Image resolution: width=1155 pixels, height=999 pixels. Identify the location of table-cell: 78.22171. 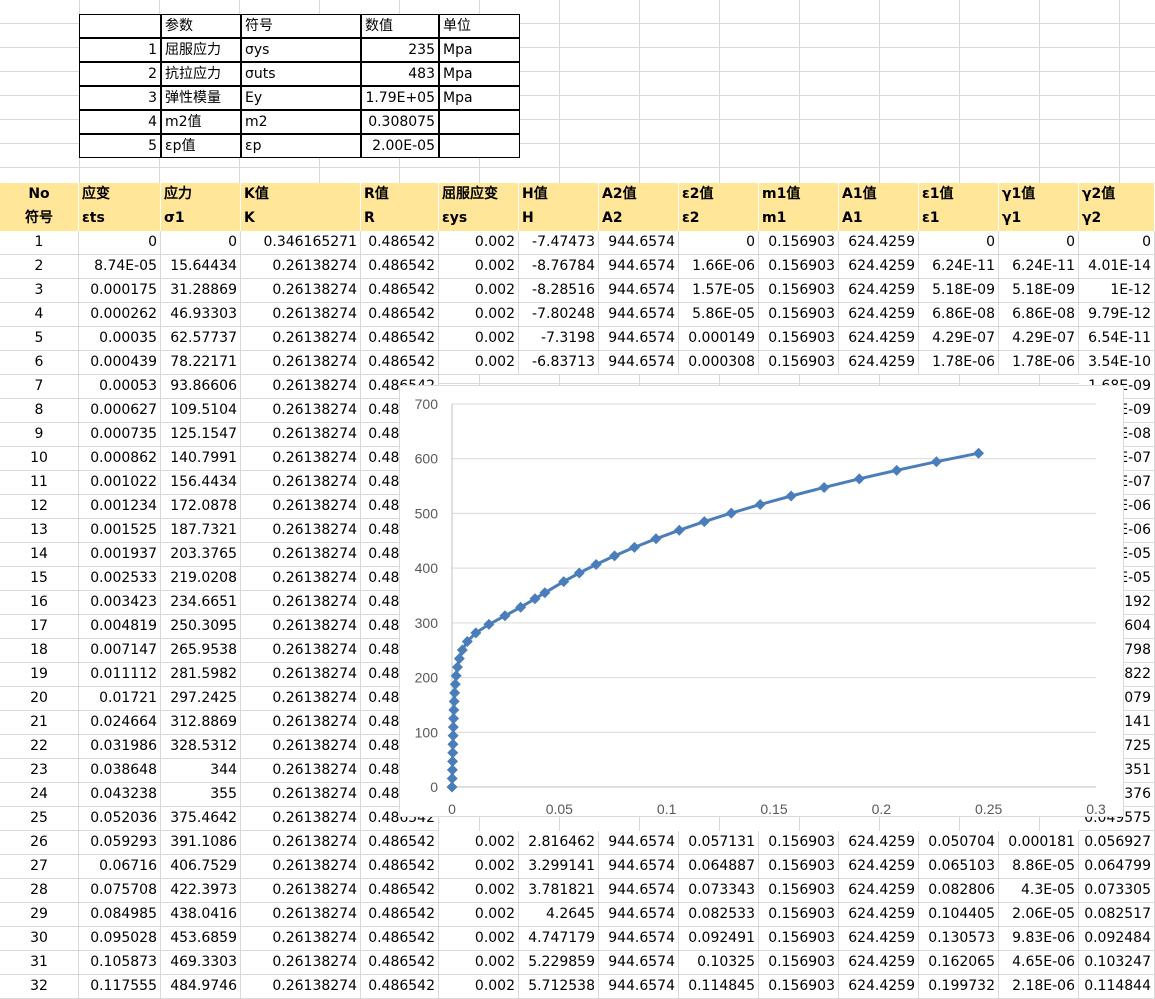
(201, 363).